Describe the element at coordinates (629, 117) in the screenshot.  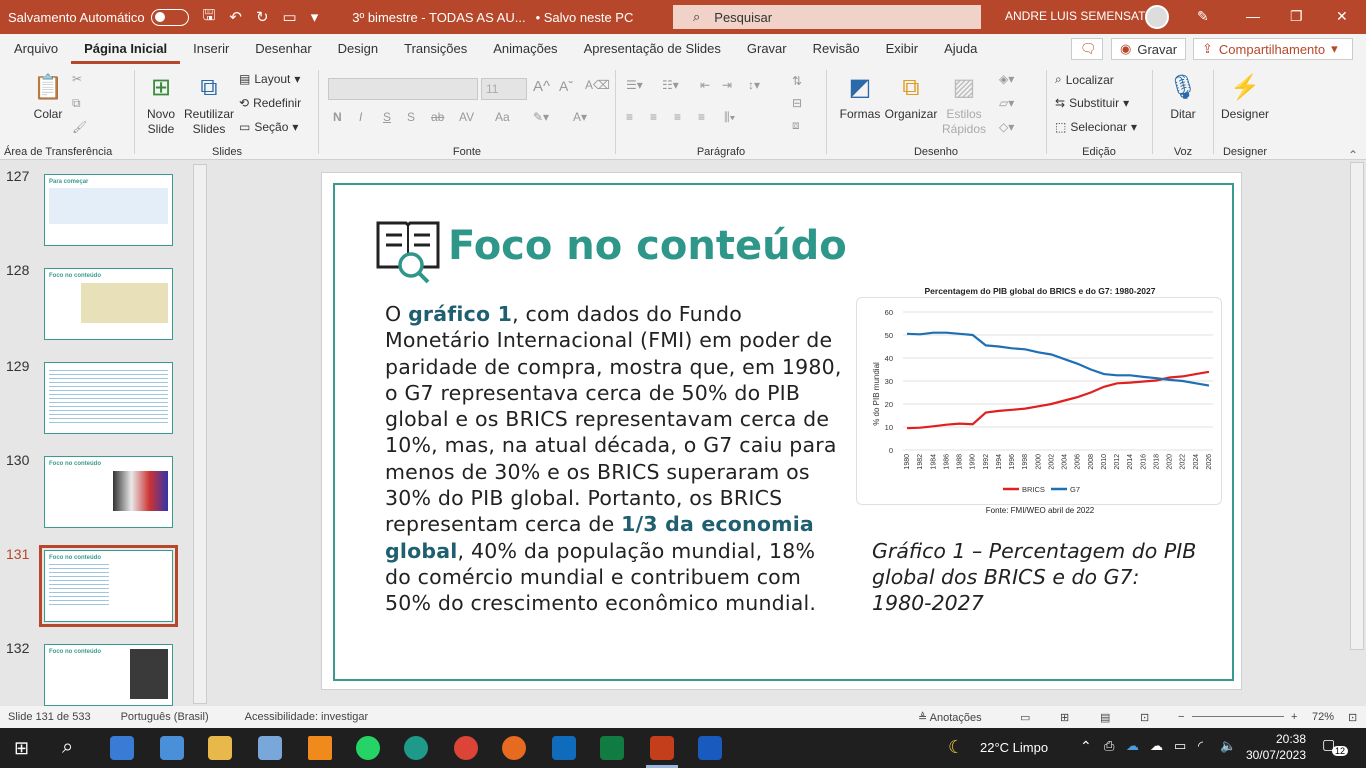
I see `align-left-icon: ≡` at that location.